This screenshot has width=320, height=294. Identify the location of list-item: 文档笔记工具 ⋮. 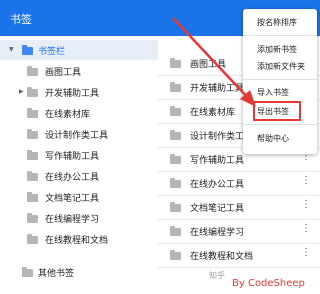
(239, 207).